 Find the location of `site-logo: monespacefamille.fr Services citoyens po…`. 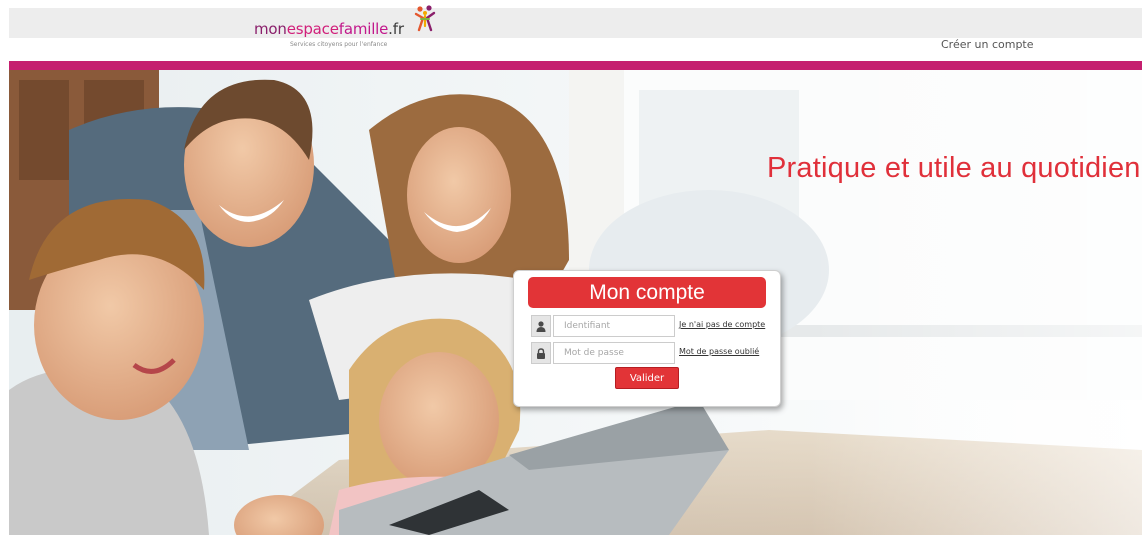

site-logo: monespacefamille.fr Services citoyens po… is located at coordinates (354, 26).